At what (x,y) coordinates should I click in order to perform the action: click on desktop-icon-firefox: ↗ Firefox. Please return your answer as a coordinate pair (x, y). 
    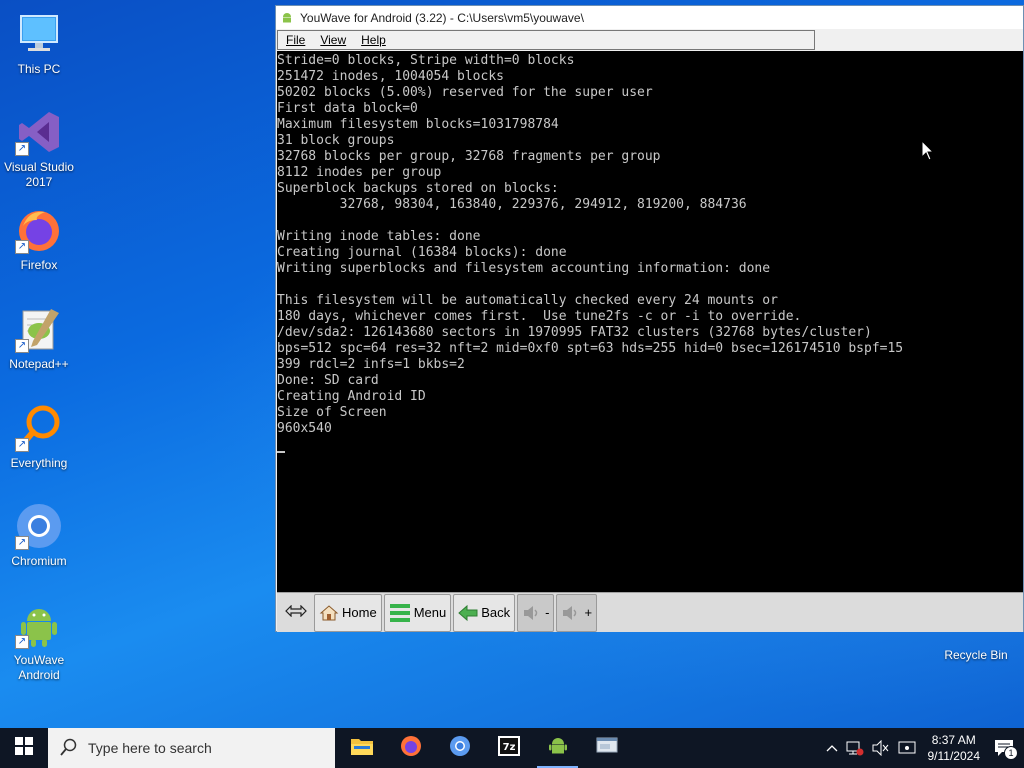
    Looking at the image, I should click on (39, 239).